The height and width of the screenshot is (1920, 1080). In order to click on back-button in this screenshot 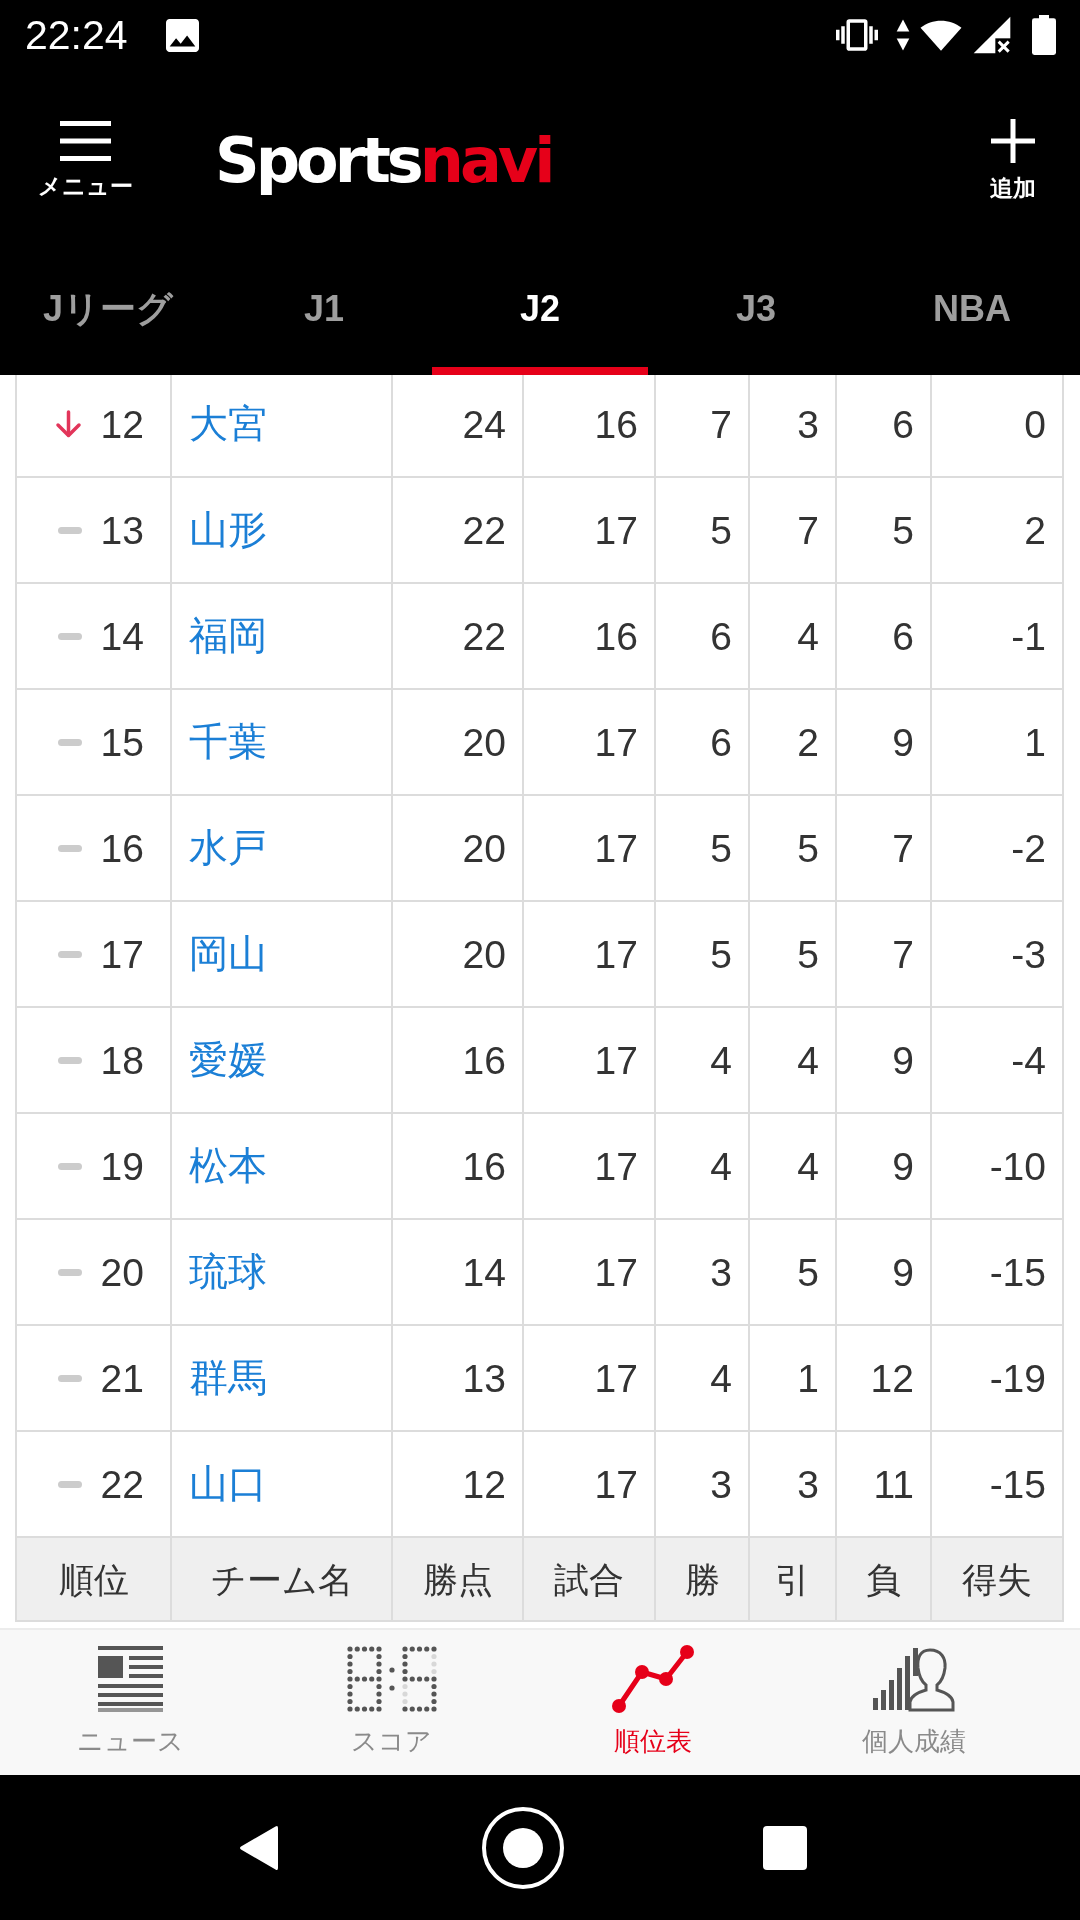, I will do `click(259, 1847)`.